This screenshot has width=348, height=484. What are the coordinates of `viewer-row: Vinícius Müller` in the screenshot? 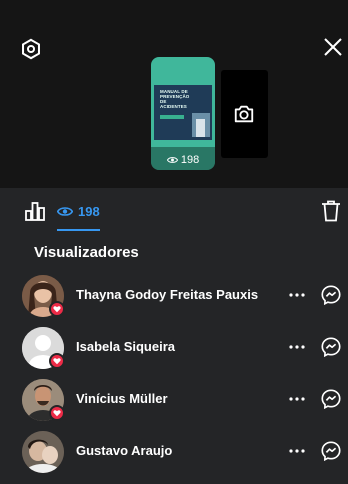 It's located at (174, 400).